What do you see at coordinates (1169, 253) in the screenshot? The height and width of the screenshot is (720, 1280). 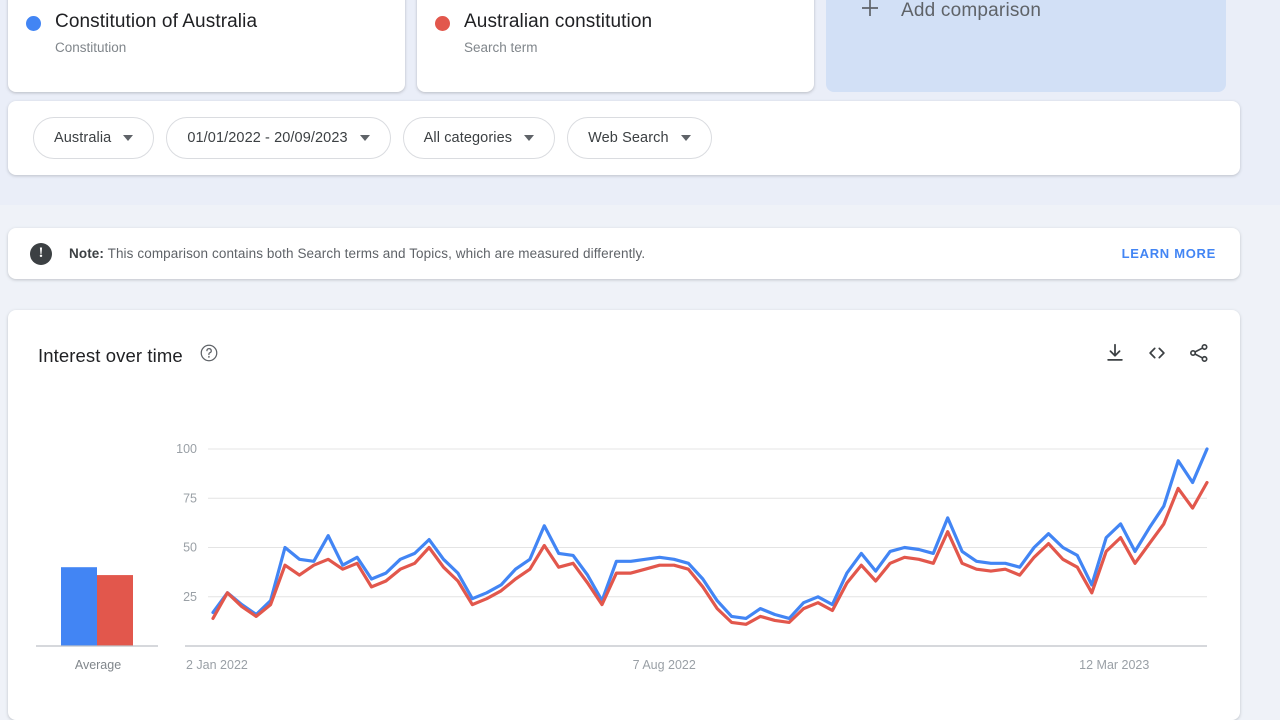 I see `learn-more-link: LEARN MORE` at bounding box center [1169, 253].